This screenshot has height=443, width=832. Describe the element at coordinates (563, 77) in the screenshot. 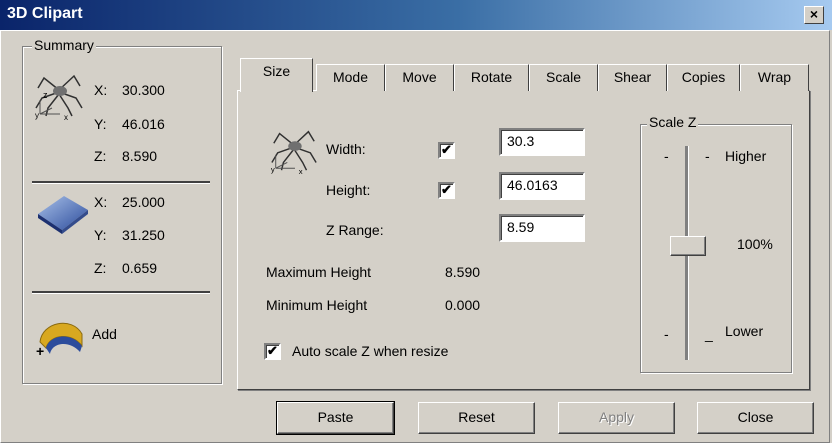

I see `tab-scale: Scale` at that location.